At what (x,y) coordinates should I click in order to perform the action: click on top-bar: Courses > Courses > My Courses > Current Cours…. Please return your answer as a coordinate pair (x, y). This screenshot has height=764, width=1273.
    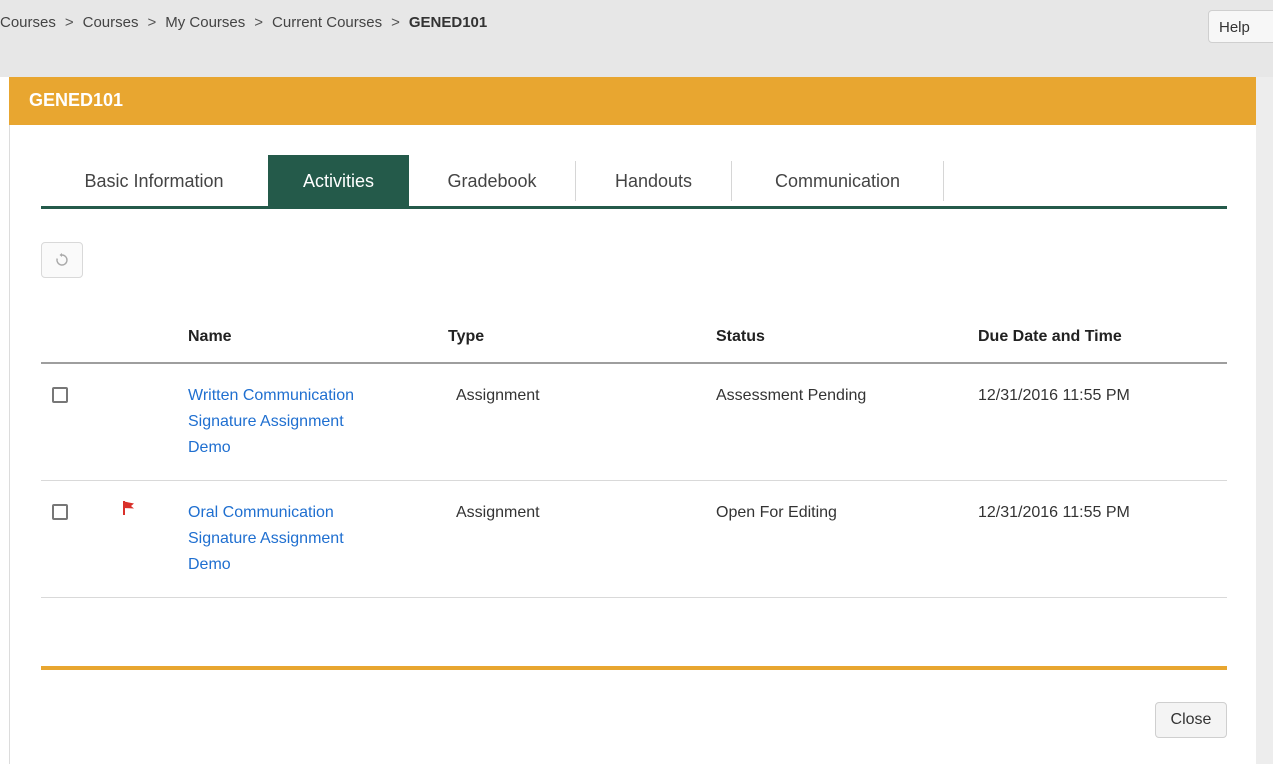
    Looking at the image, I should click on (636, 38).